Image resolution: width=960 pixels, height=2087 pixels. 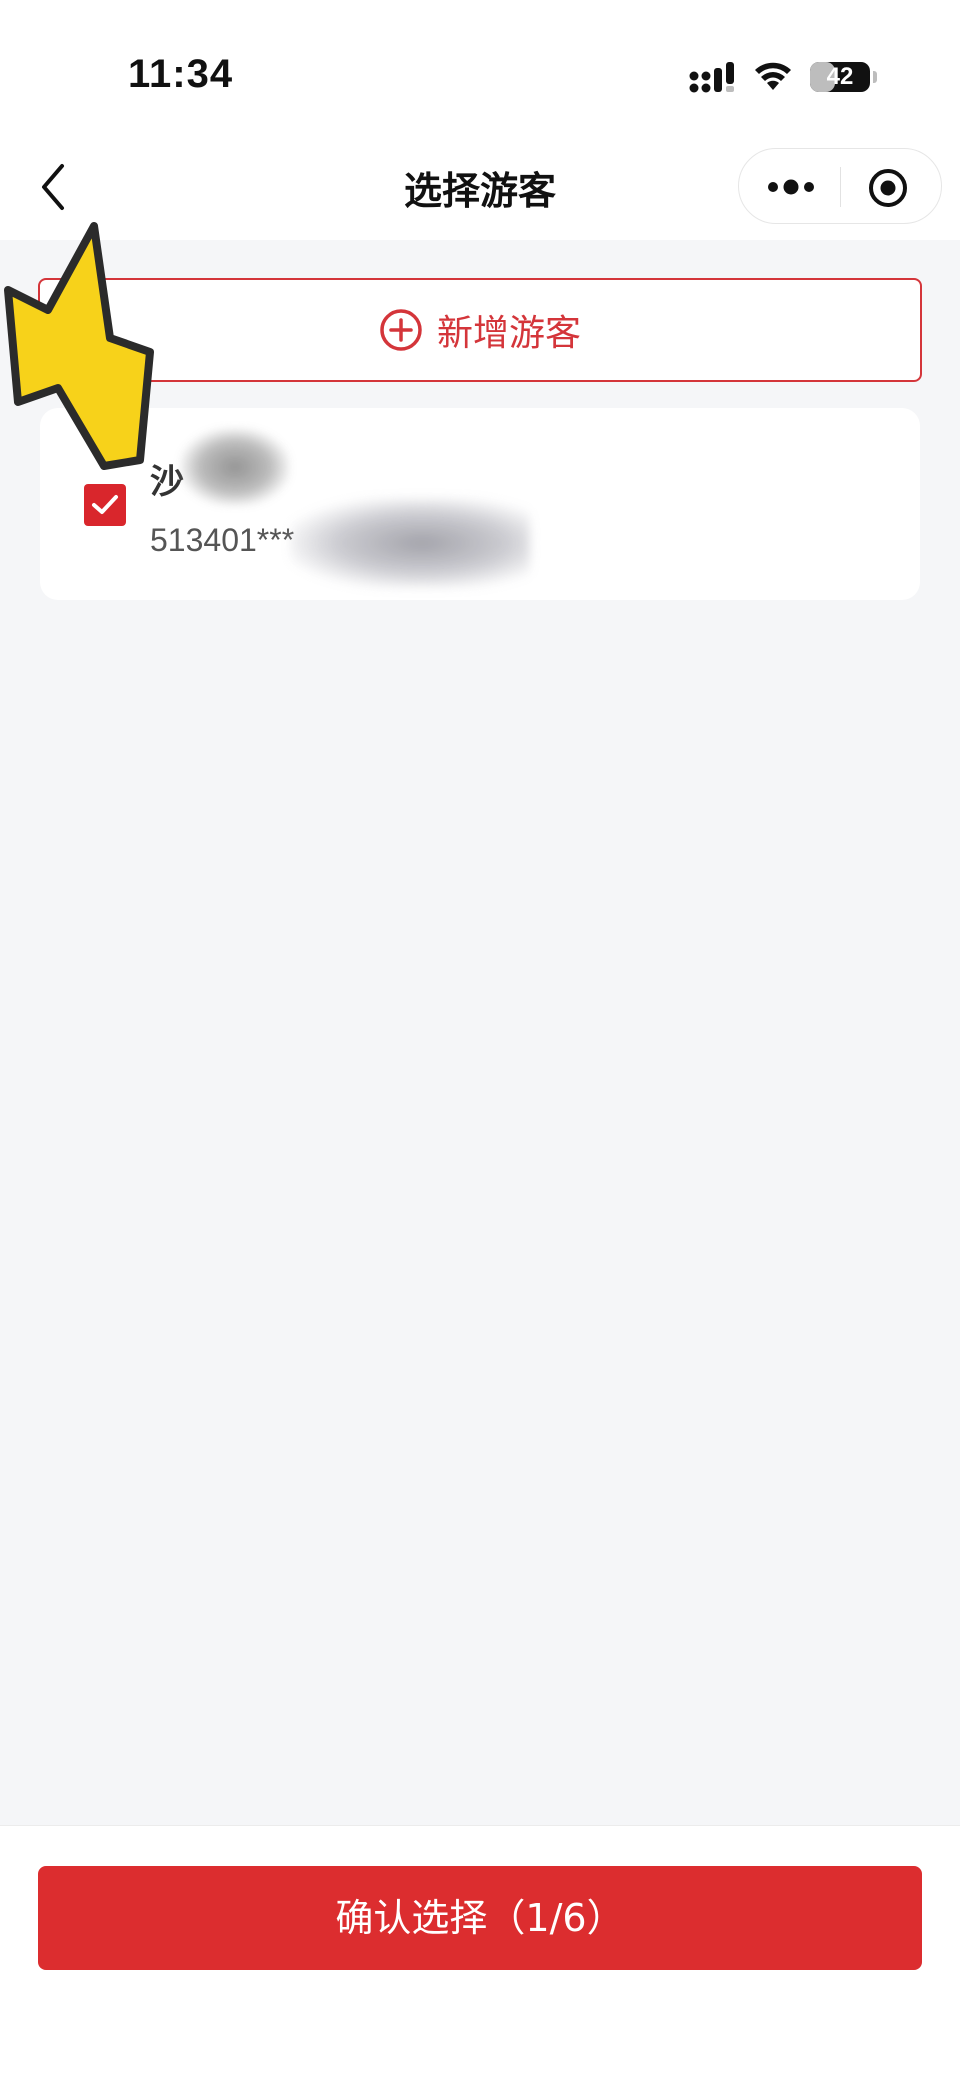 I want to click on plus-circle-icon, so click(x=401, y=330).